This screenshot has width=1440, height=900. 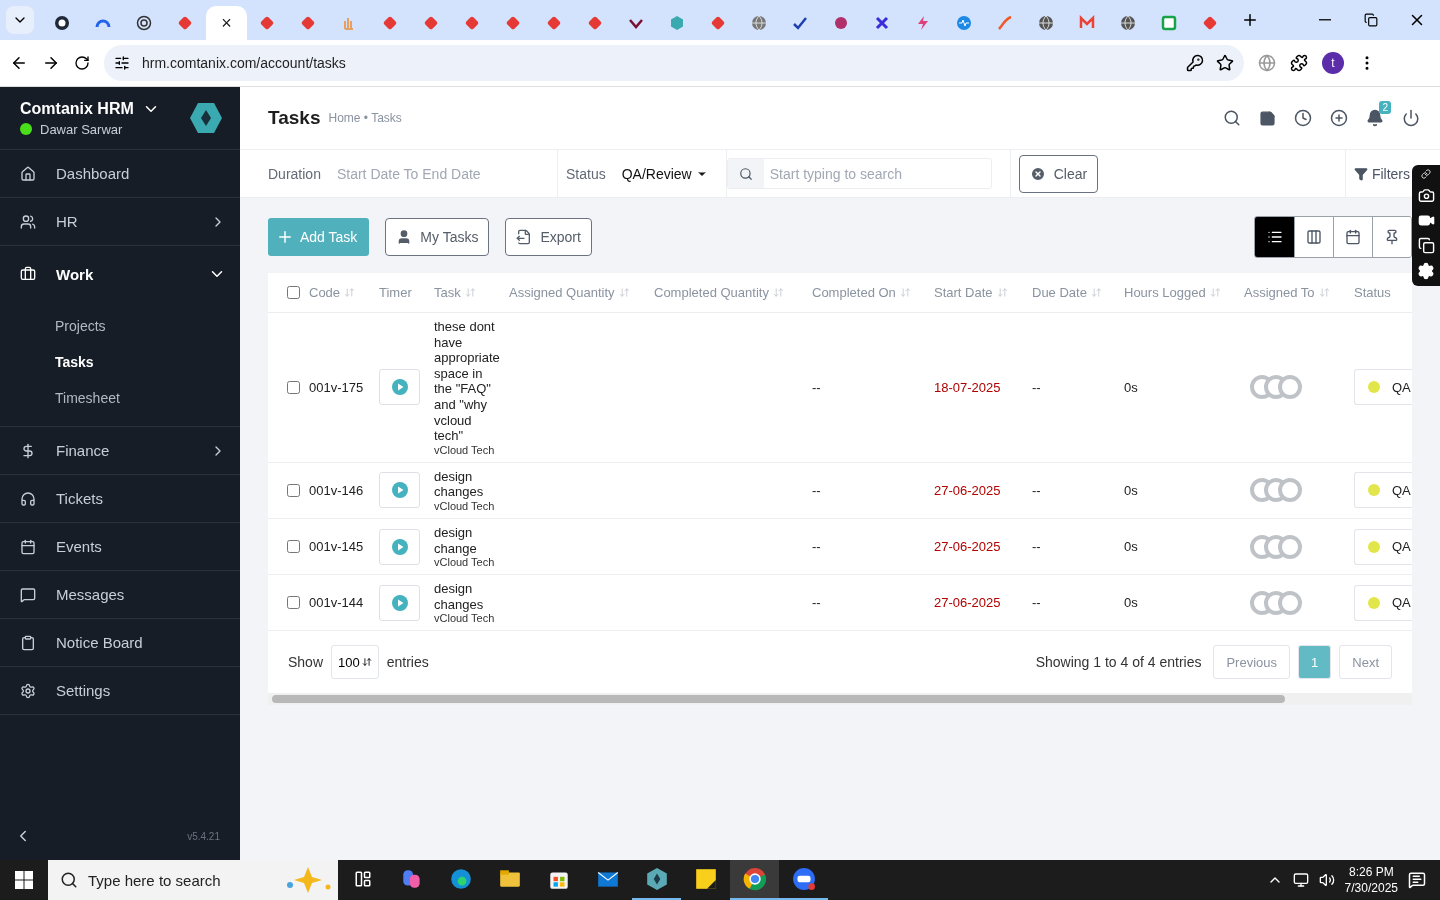 I want to click on due-date-cell: --, so click(x=1036, y=603).